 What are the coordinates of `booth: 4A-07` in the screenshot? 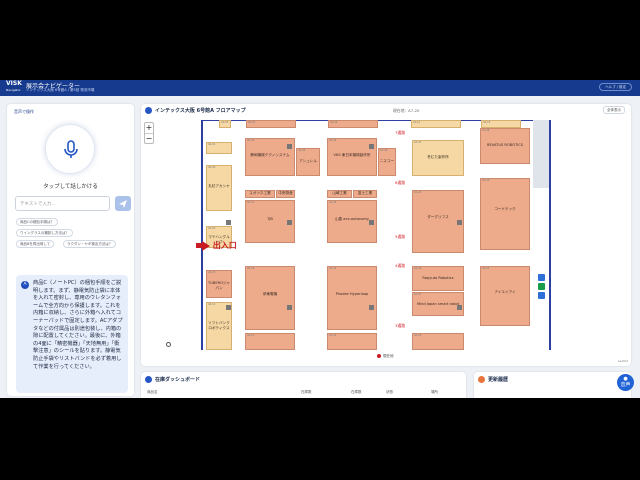 It's located at (271, 124).